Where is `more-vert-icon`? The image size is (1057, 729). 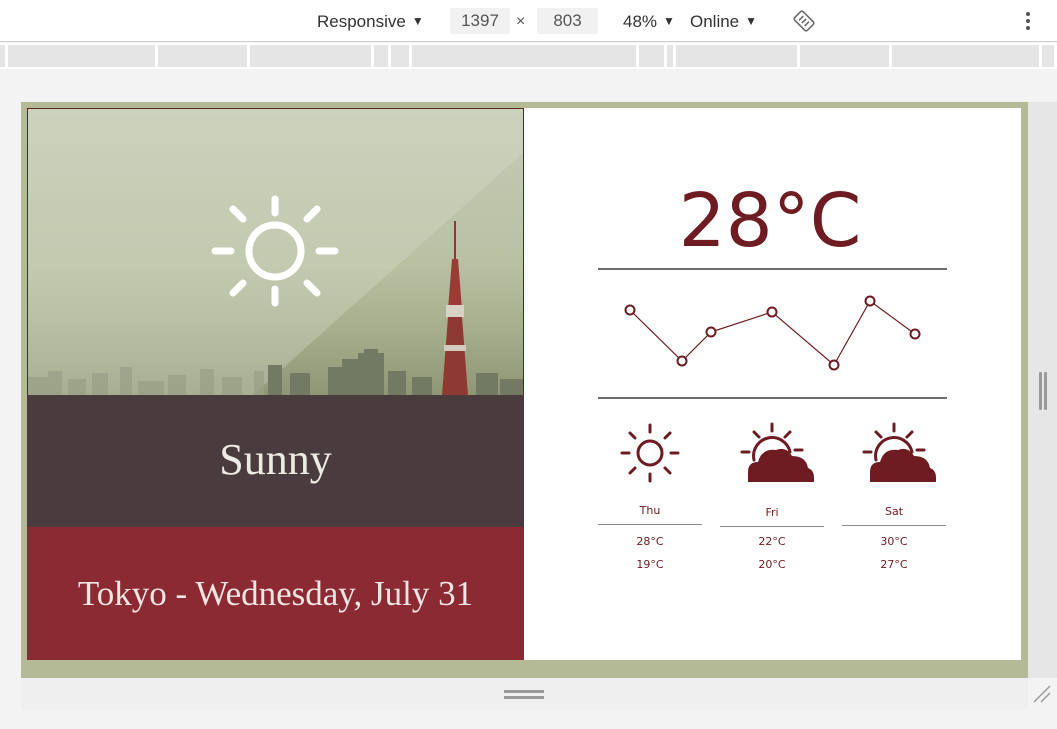
more-vert-icon is located at coordinates (1029, 22).